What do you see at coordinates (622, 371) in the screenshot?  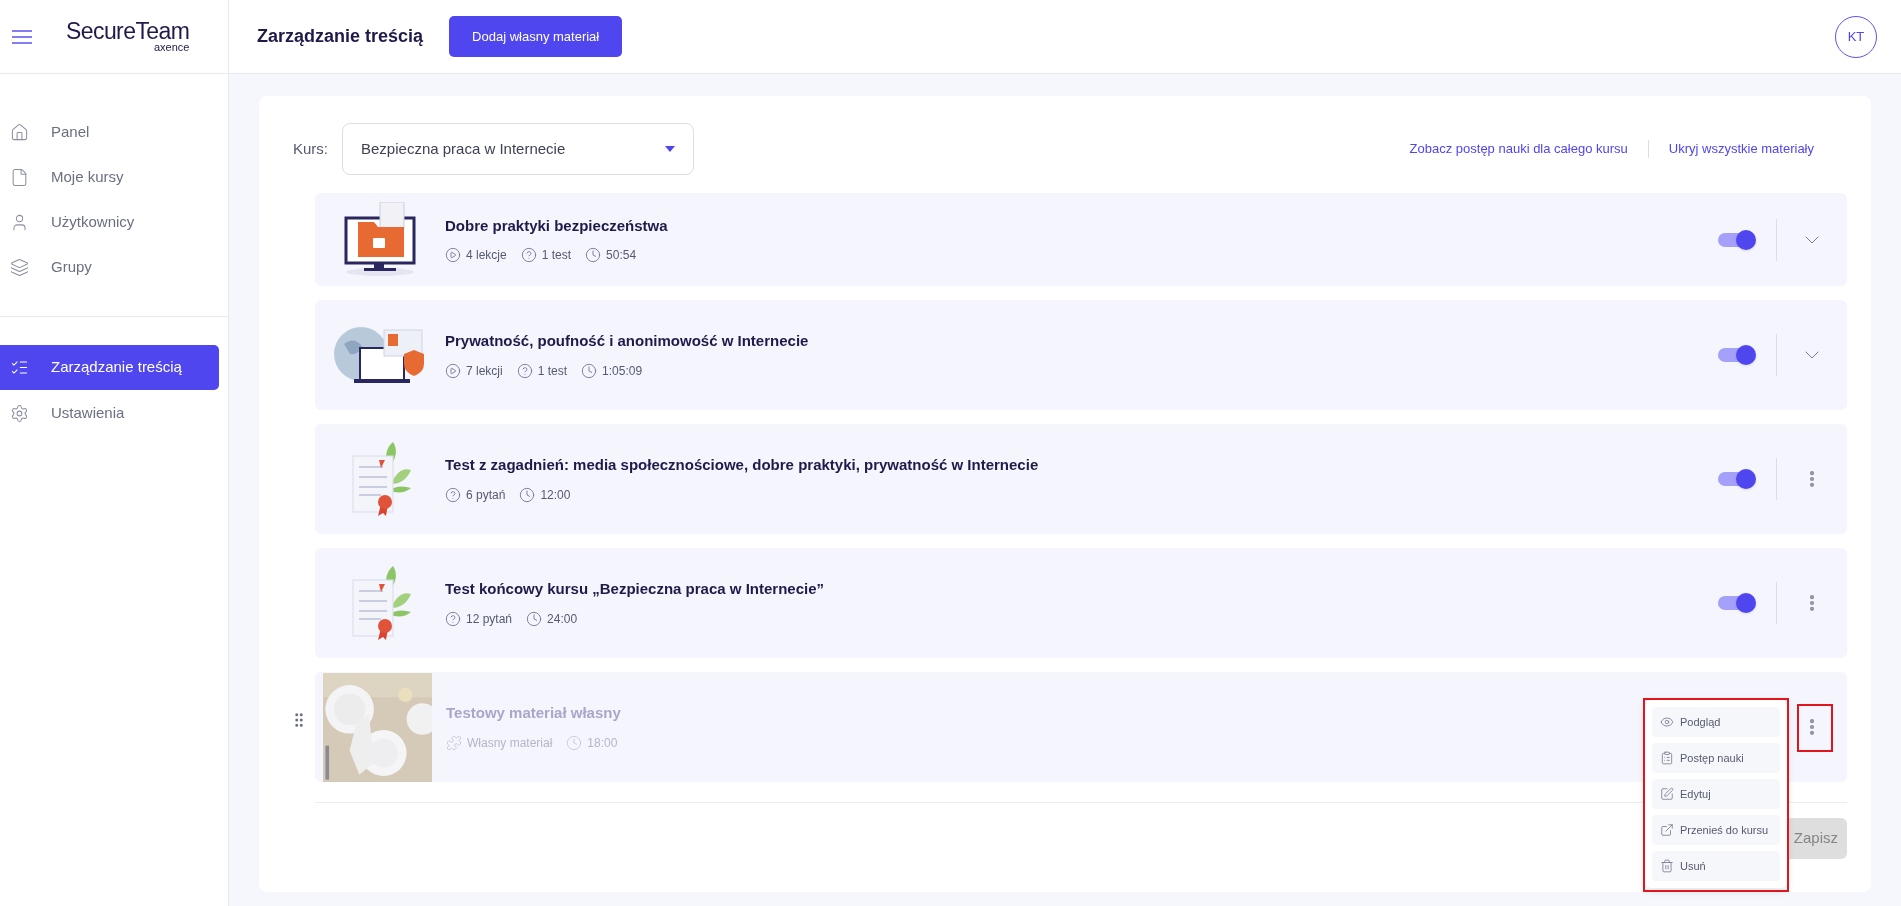 I see `meta-label: 1:05:09` at bounding box center [622, 371].